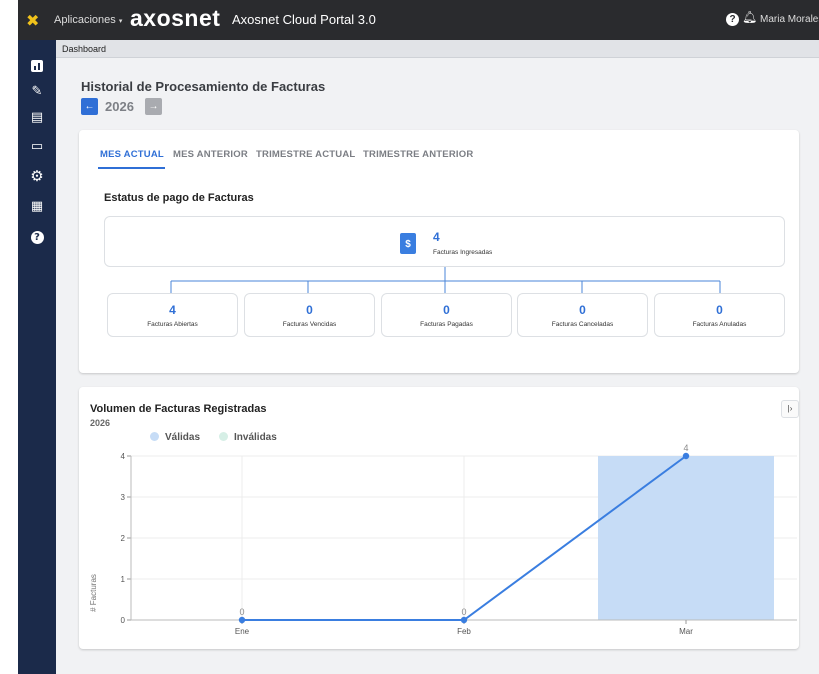 The height and width of the screenshot is (674, 819). What do you see at coordinates (123, 579) in the screenshot?
I see `y-tick-label: 1` at bounding box center [123, 579].